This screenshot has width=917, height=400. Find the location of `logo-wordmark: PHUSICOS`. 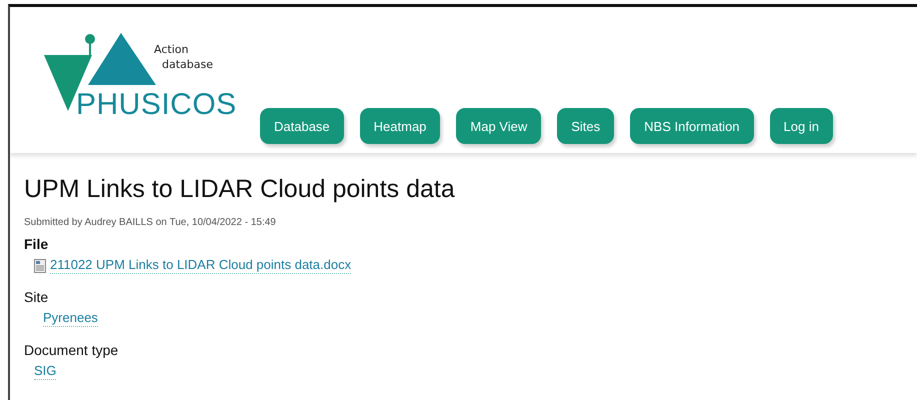

logo-wordmark: PHUSICOS is located at coordinates (156, 105).